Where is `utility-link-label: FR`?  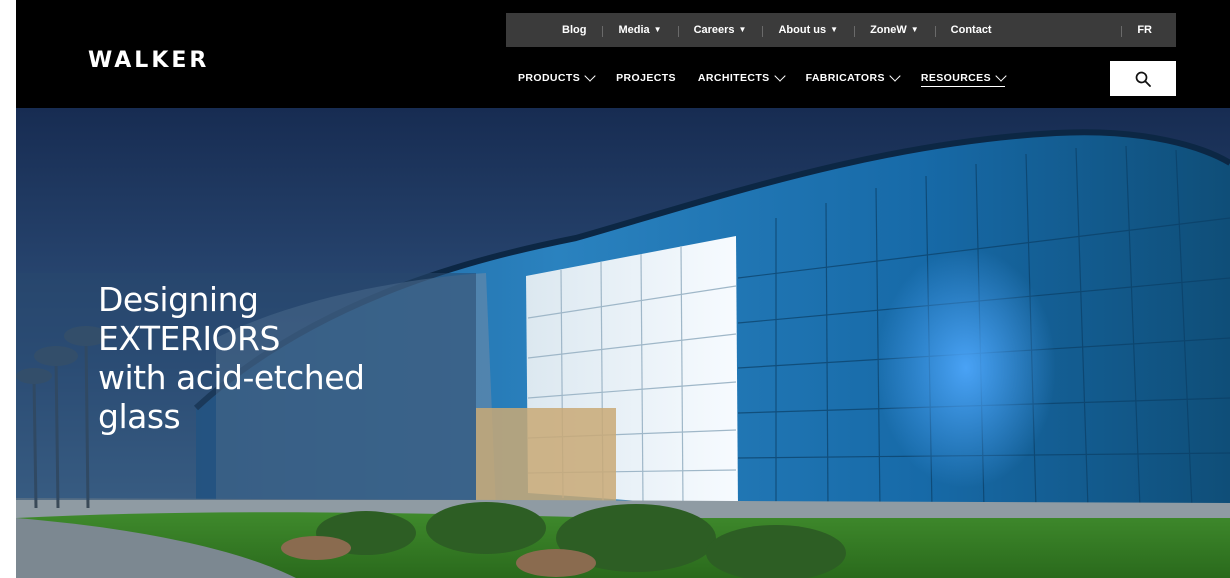
utility-link-label: FR is located at coordinates (1144, 30).